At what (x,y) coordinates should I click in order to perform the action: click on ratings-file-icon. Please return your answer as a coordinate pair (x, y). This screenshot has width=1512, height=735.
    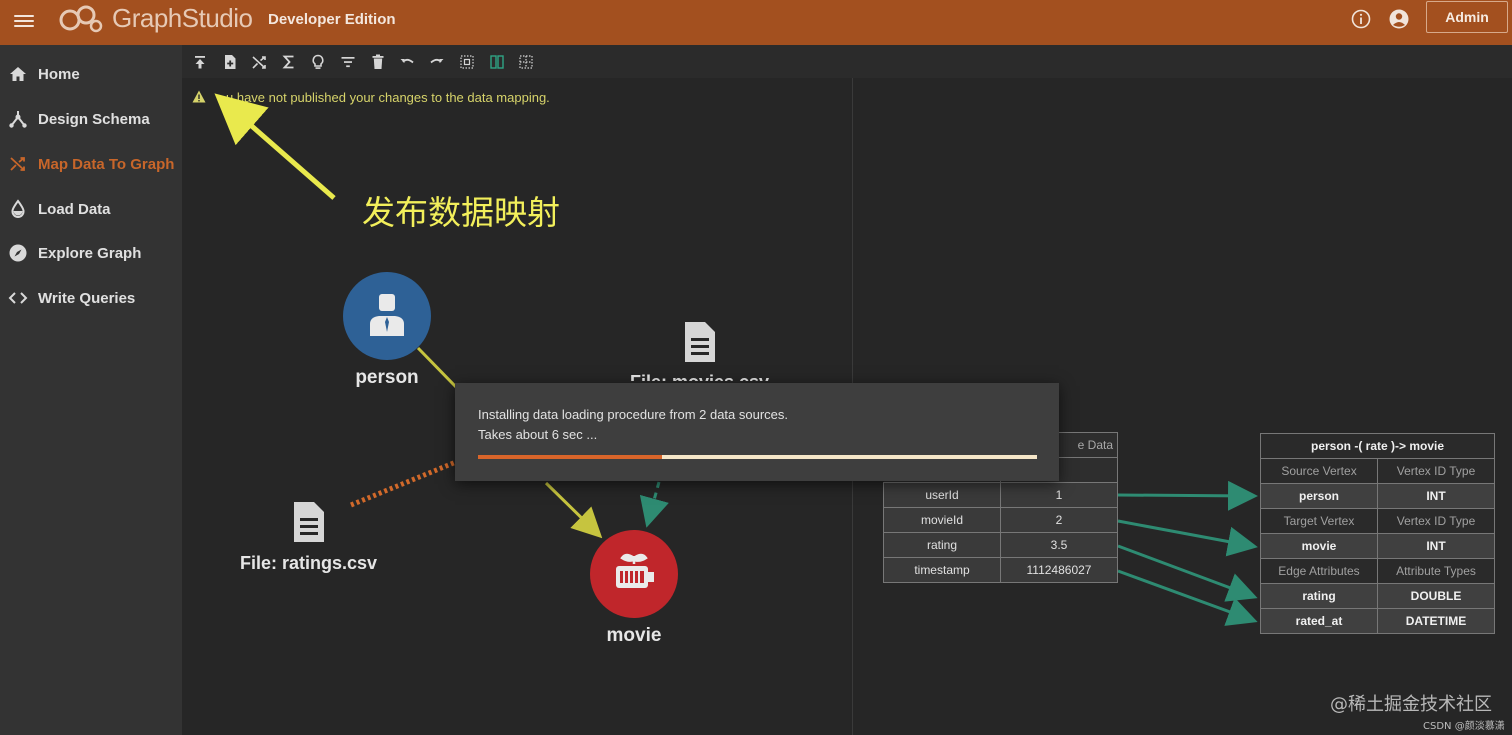
    Looking at the image, I should click on (309, 522).